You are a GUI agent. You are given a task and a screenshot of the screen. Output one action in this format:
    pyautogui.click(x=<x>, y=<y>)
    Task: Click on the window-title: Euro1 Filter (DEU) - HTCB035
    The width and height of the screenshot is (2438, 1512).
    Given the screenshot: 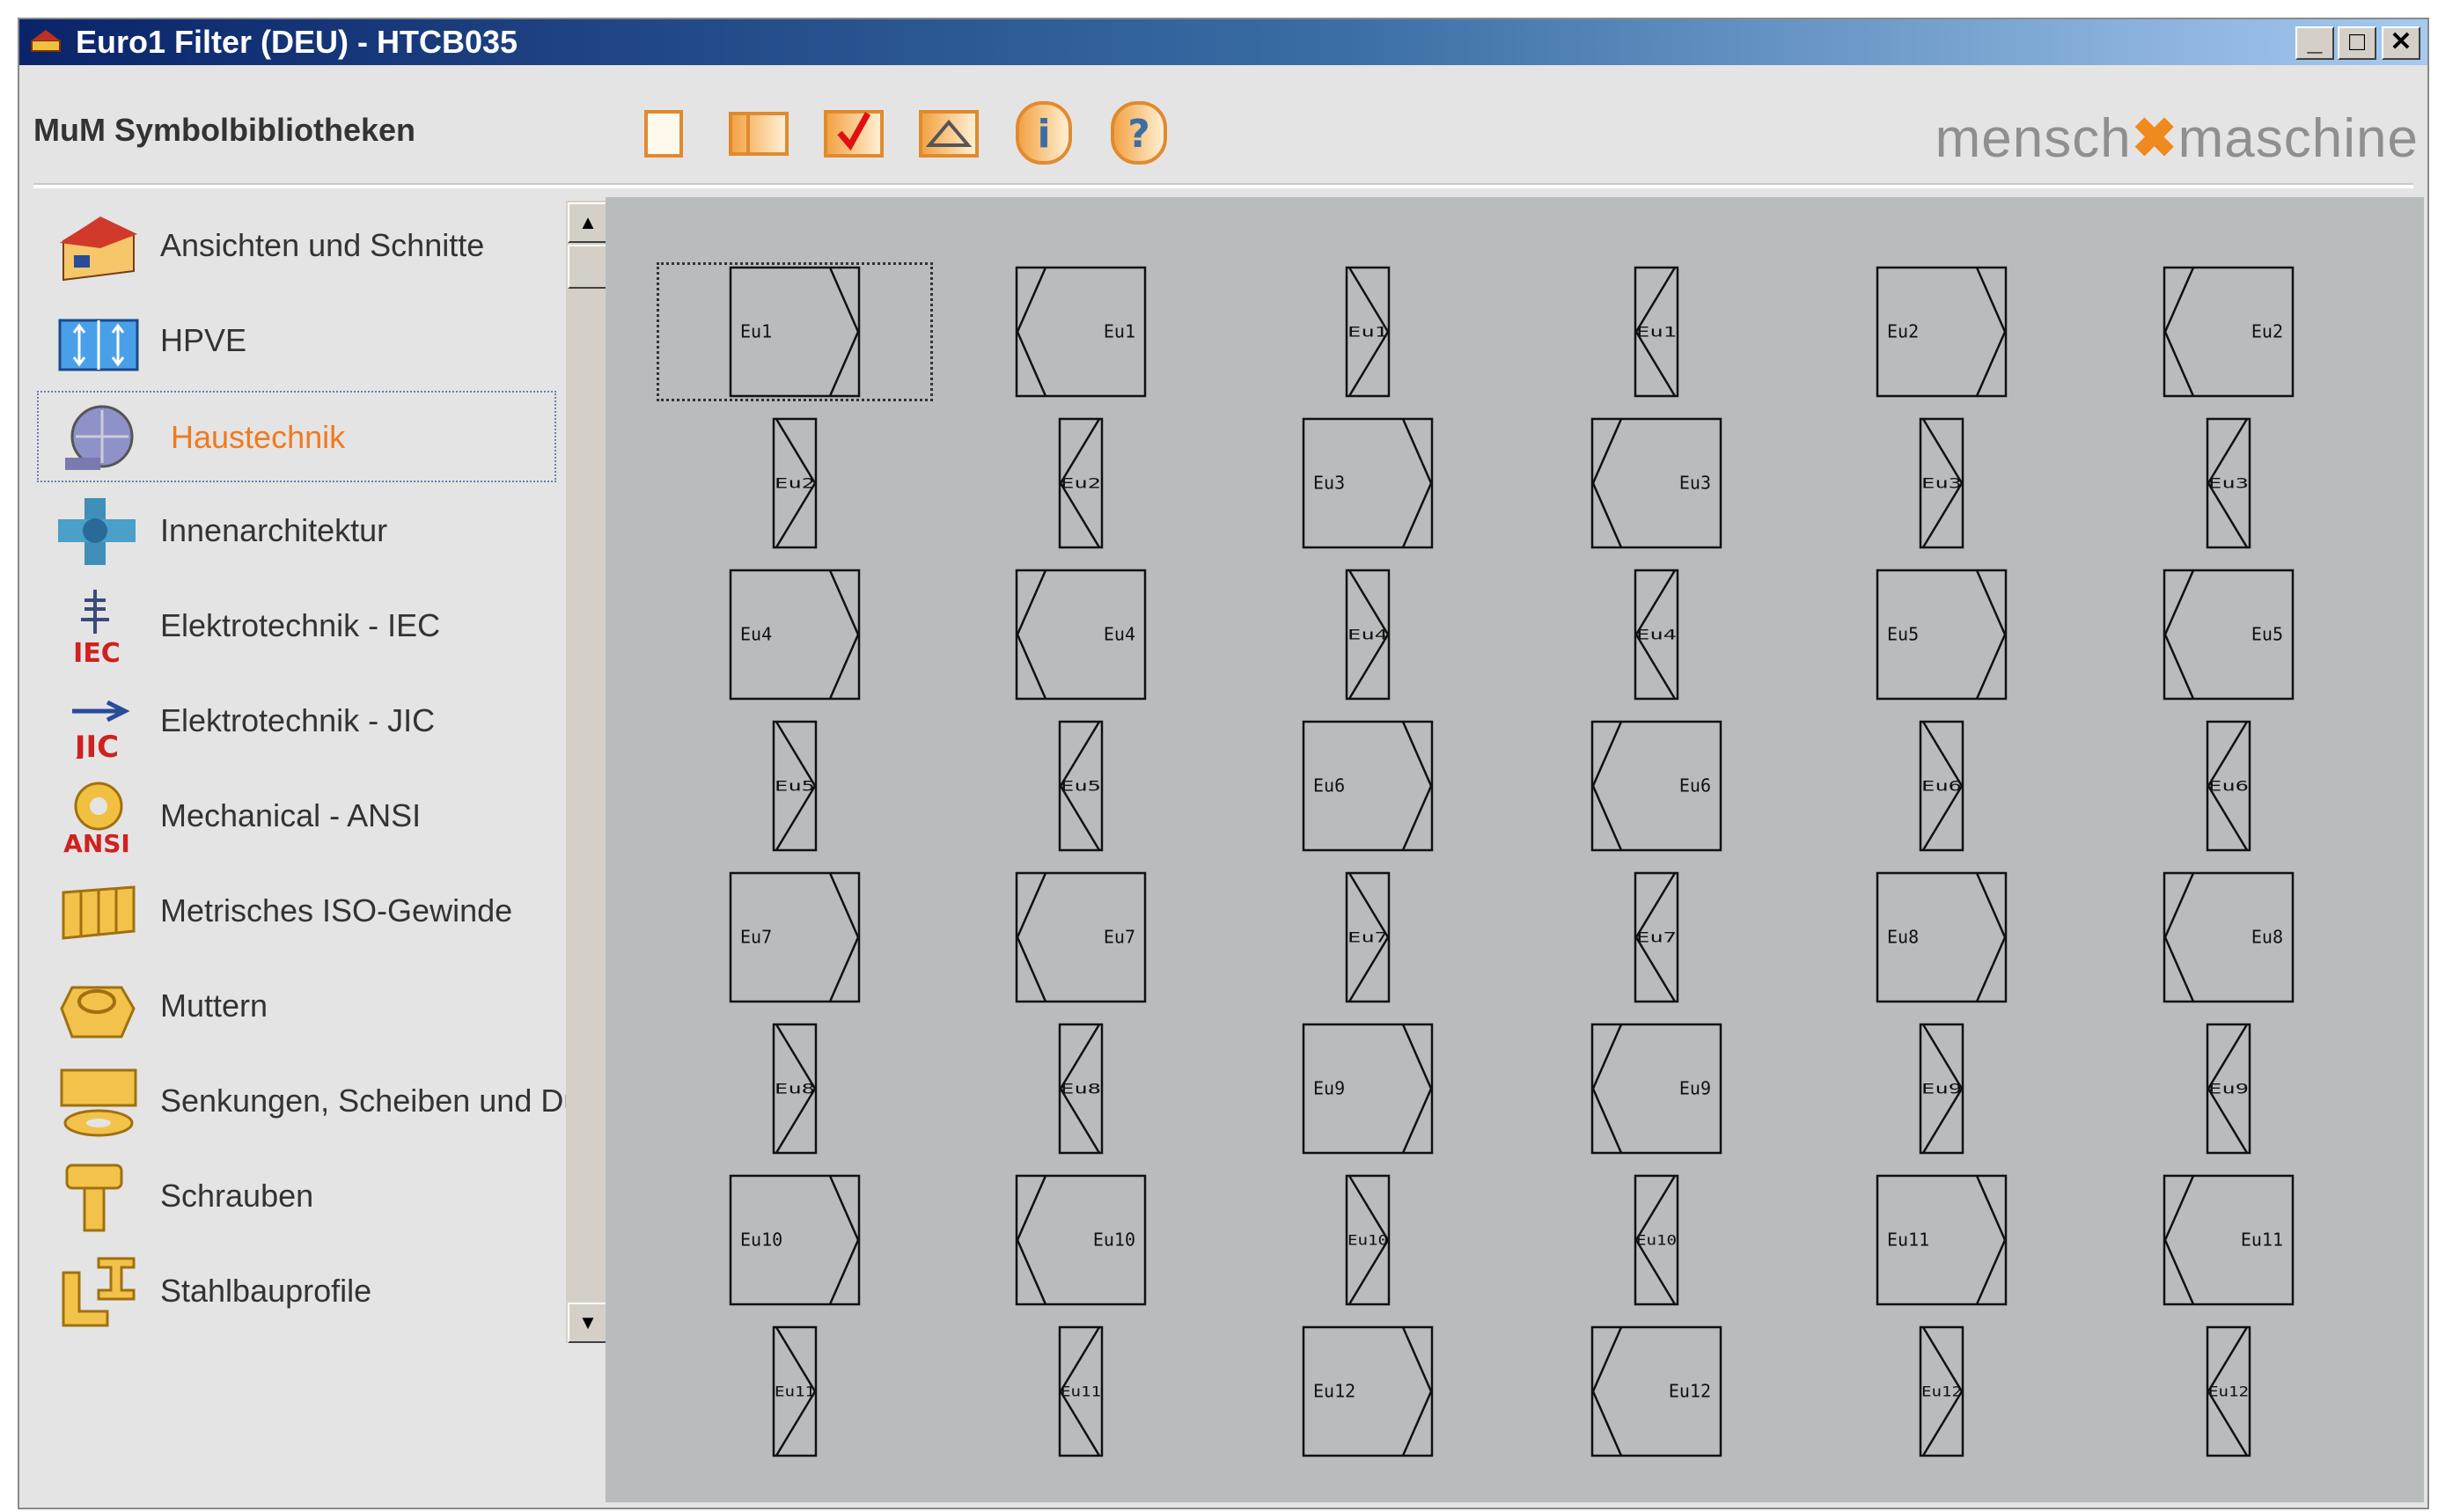 What is the action you would take?
    pyautogui.click(x=297, y=42)
    